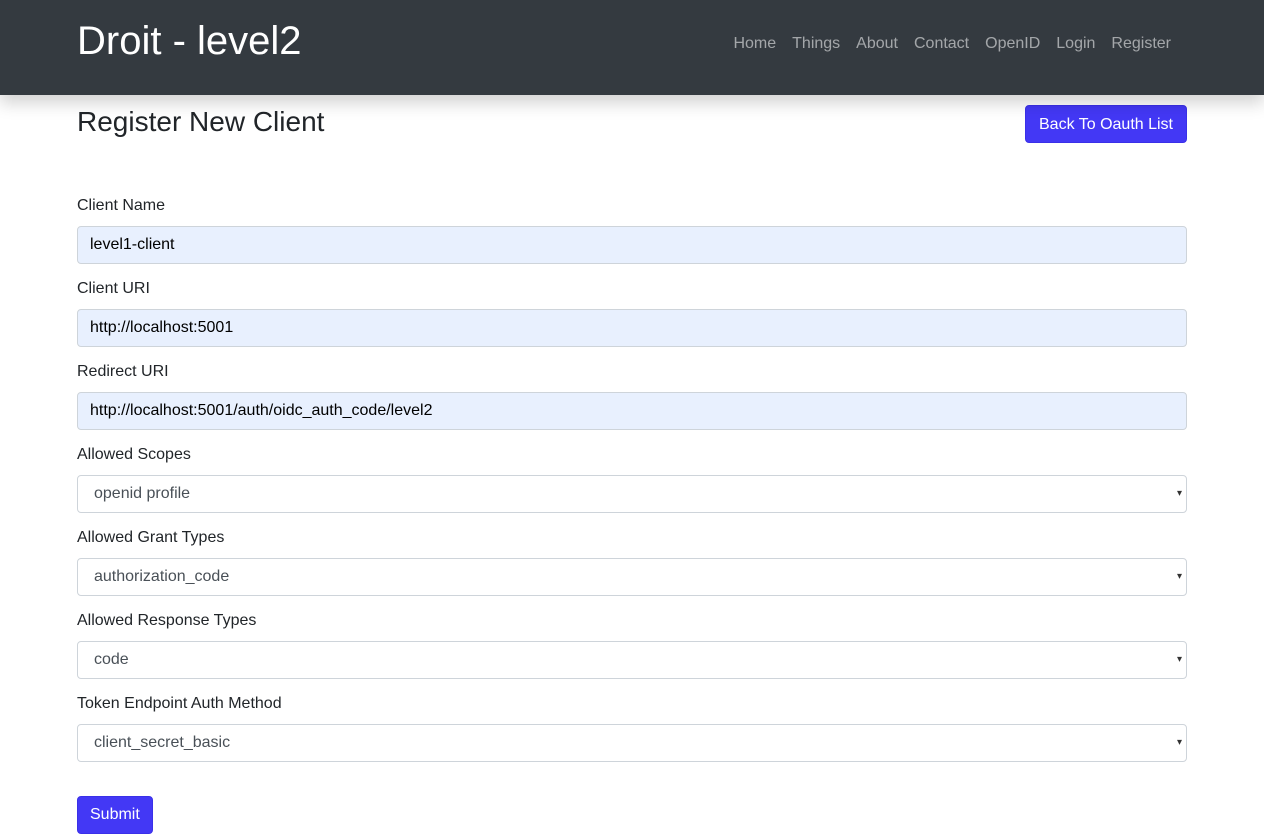  What do you see at coordinates (816, 44) in the screenshot?
I see `nav-link-things: Things` at bounding box center [816, 44].